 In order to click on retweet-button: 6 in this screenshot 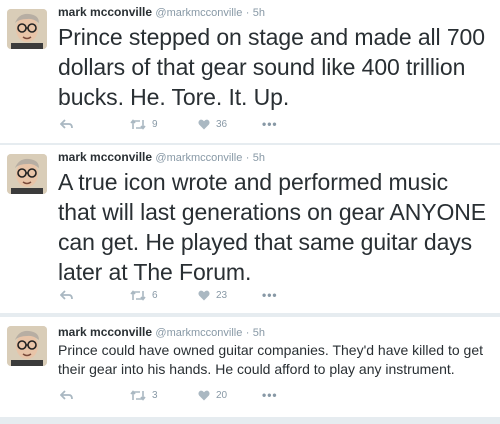, I will do `click(144, 295)`.